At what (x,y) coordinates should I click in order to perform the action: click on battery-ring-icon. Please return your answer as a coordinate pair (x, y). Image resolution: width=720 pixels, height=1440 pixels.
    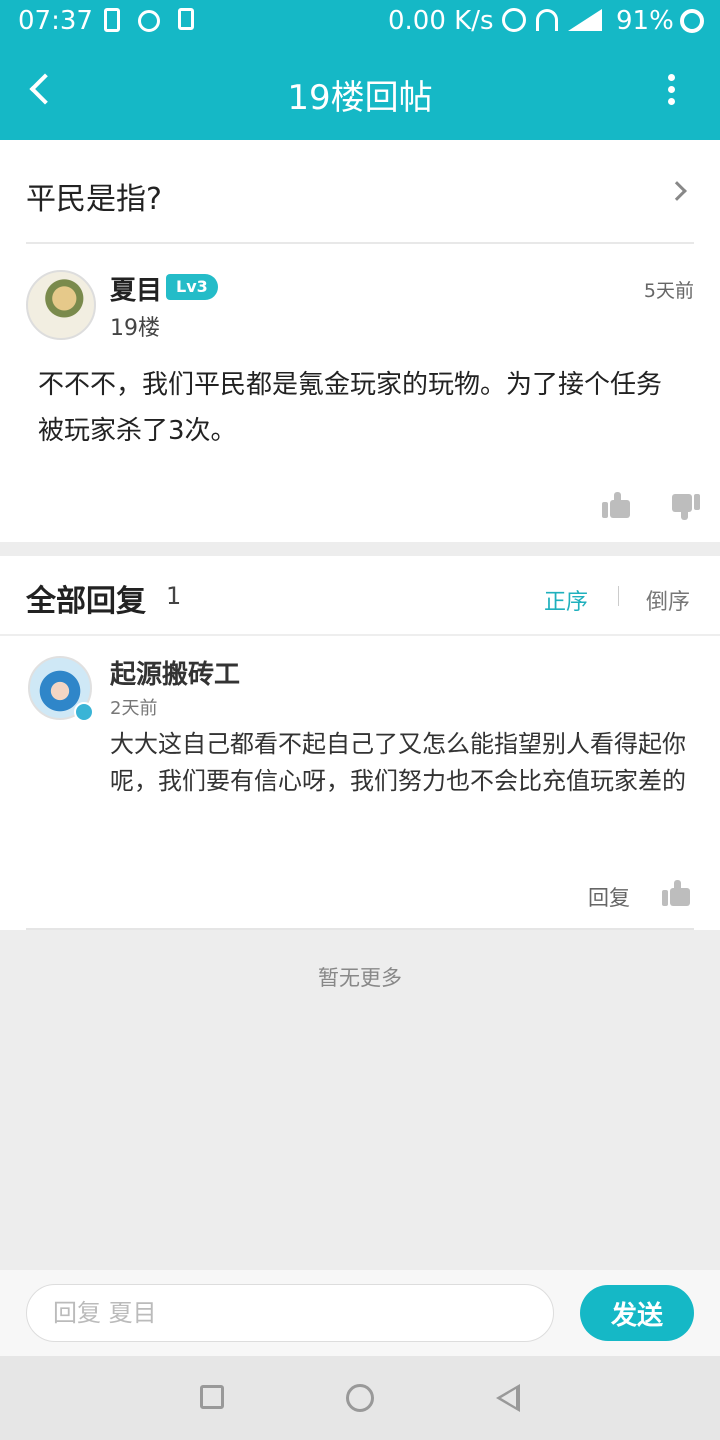
    Looking at the image, I should click on (692, 21).